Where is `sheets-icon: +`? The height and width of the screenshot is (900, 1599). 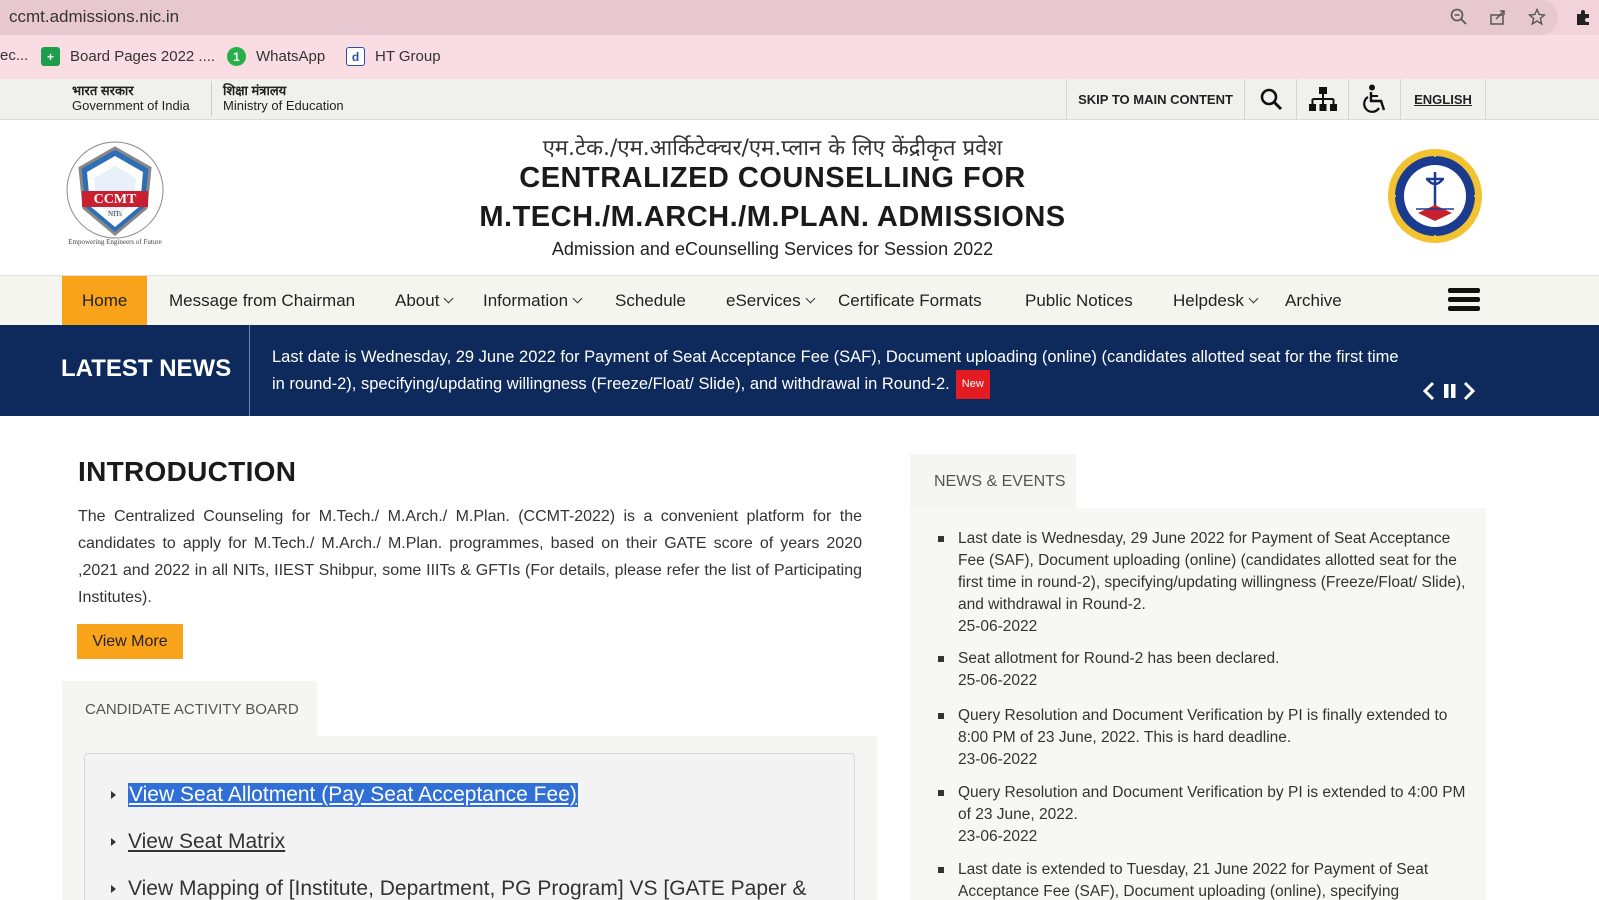 sheets-icon: + is located at coordinates (50, 56).